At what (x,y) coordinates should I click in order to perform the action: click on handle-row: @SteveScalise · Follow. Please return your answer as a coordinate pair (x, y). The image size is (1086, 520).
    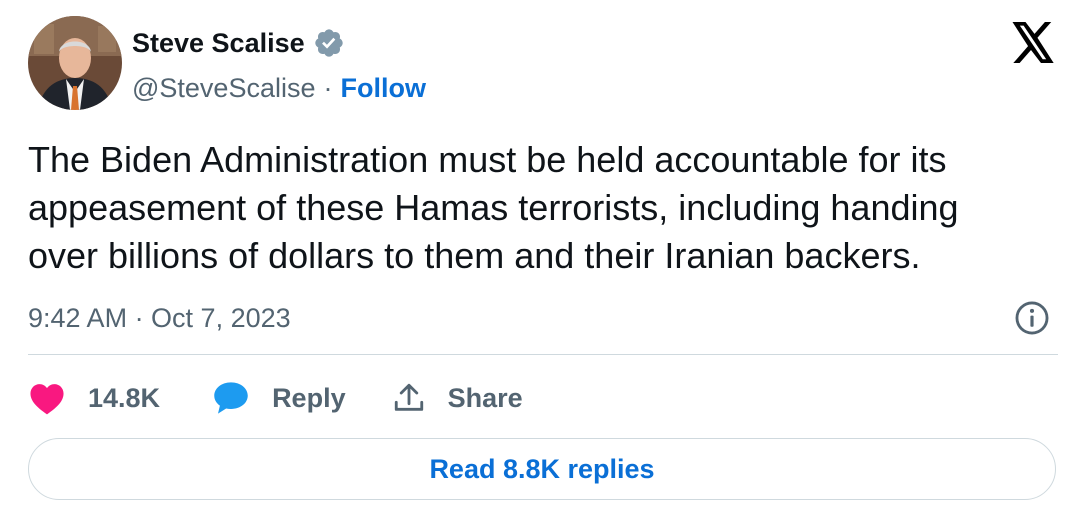
    Looking at the image, I should click on (279, 88).